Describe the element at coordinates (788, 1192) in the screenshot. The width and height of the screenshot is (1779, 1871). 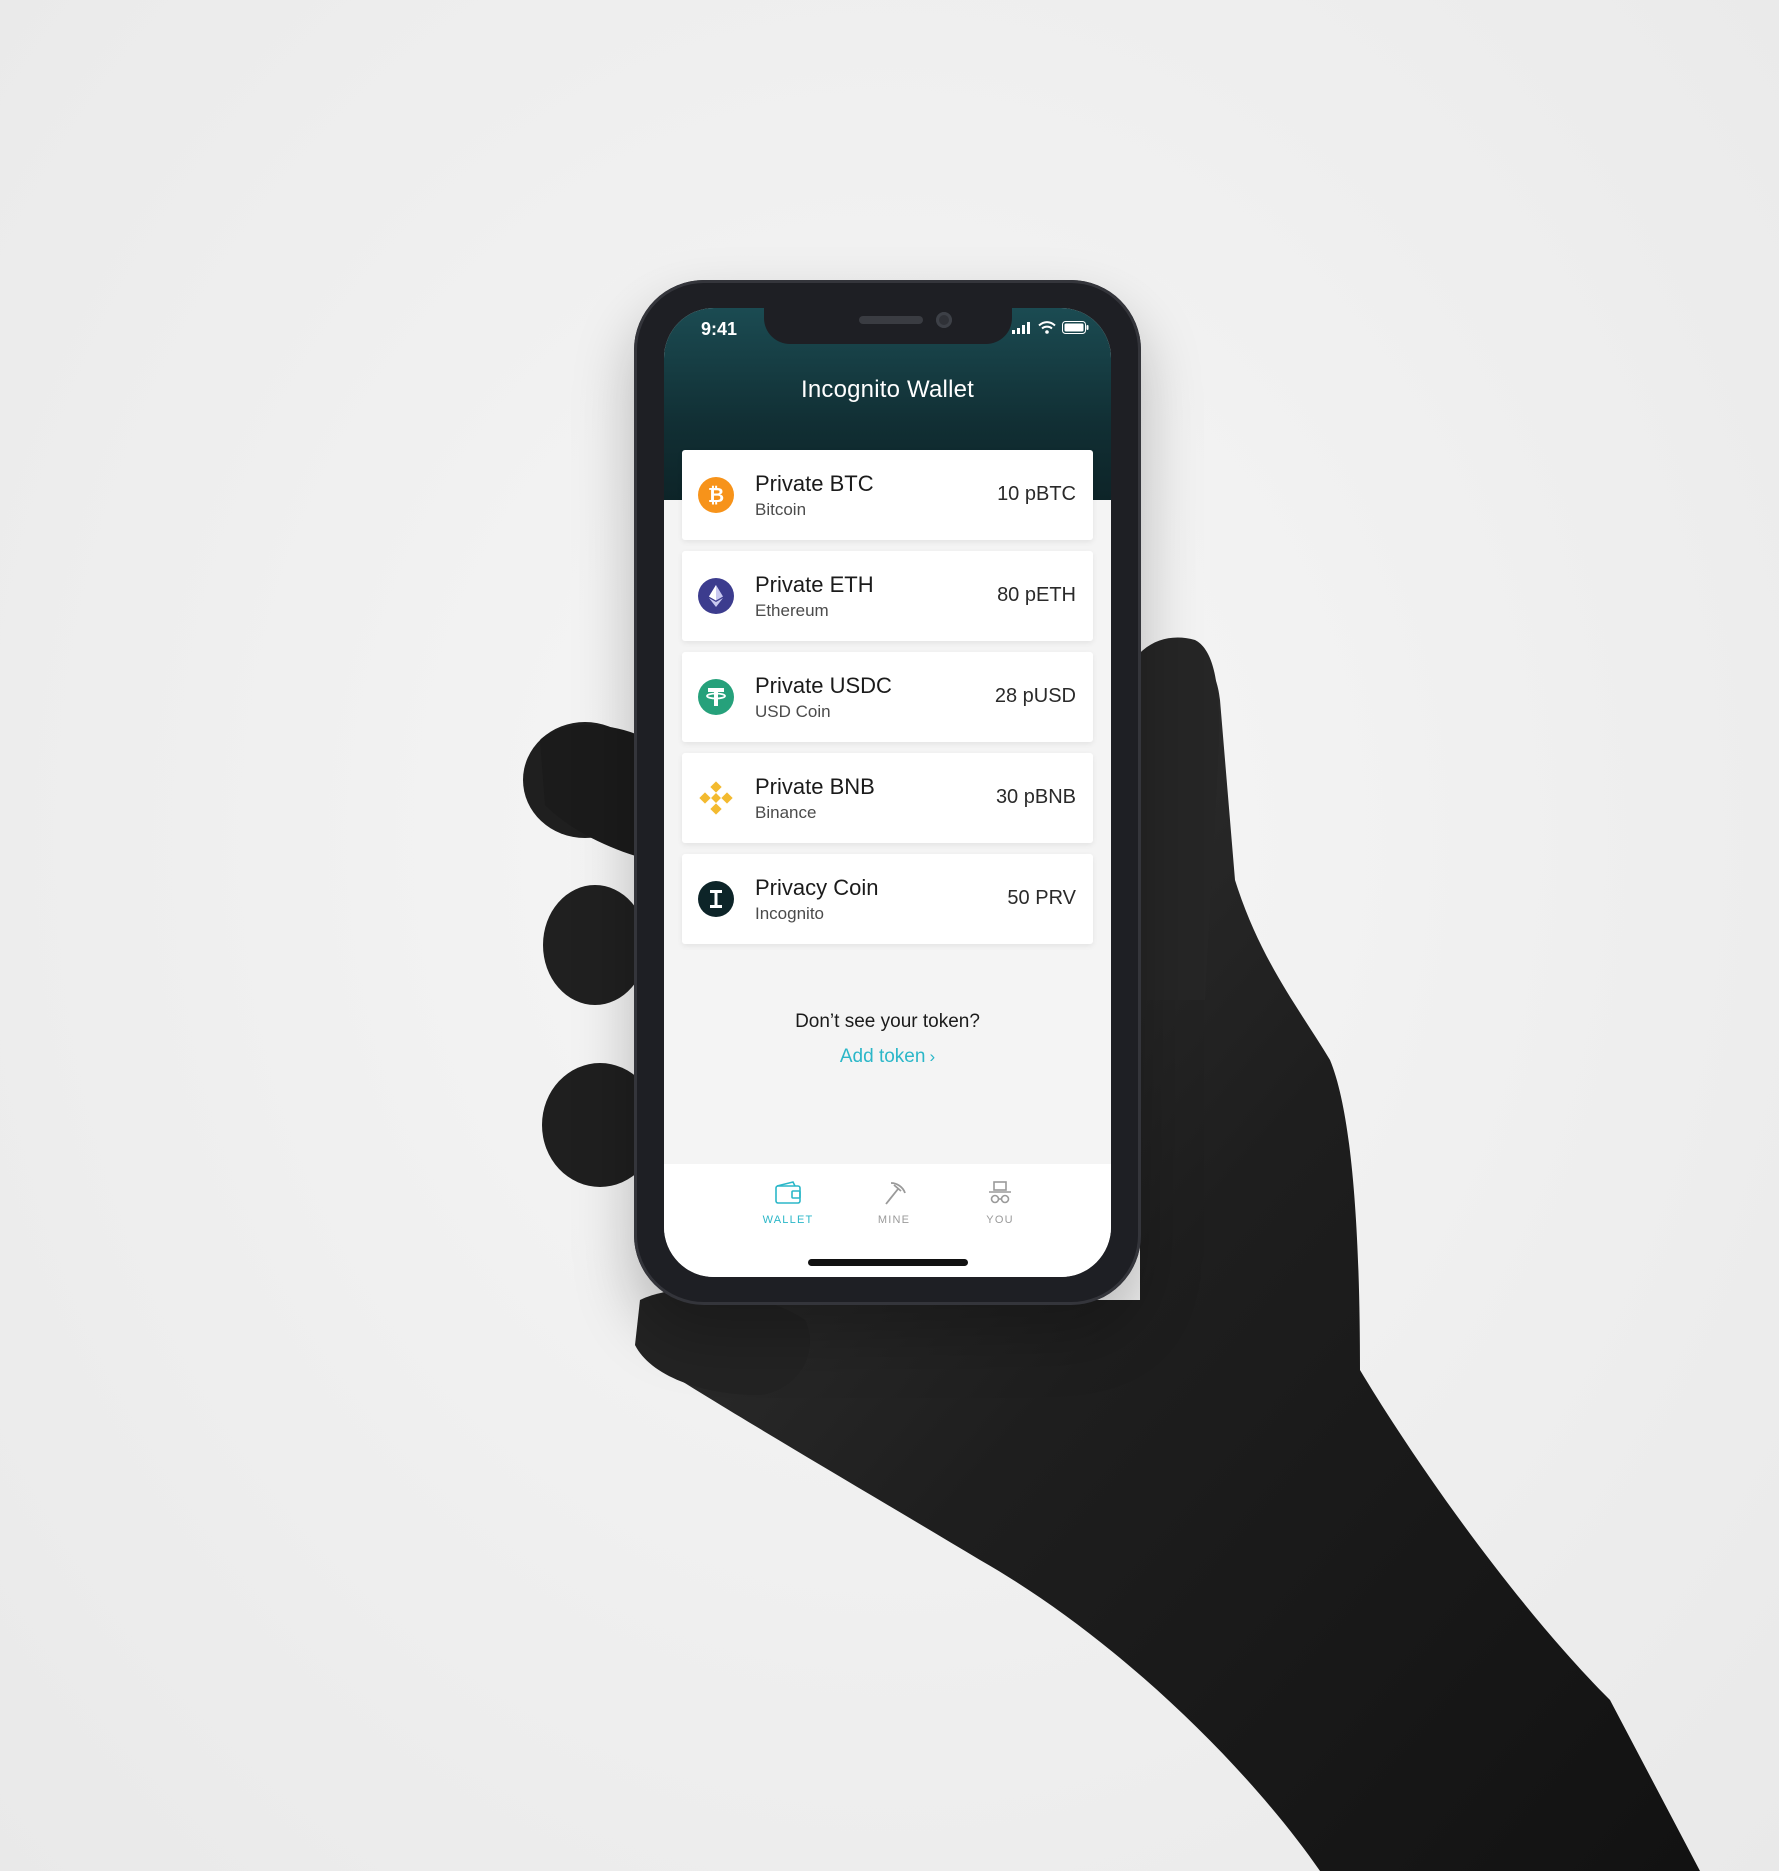
I see `wallet-icon` at that location.